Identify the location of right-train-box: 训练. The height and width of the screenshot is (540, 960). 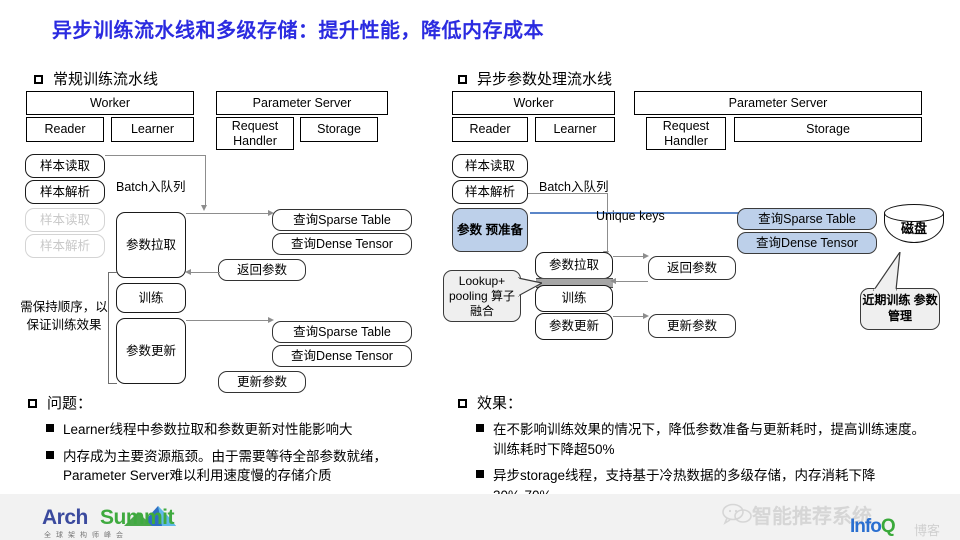
(574, 298).